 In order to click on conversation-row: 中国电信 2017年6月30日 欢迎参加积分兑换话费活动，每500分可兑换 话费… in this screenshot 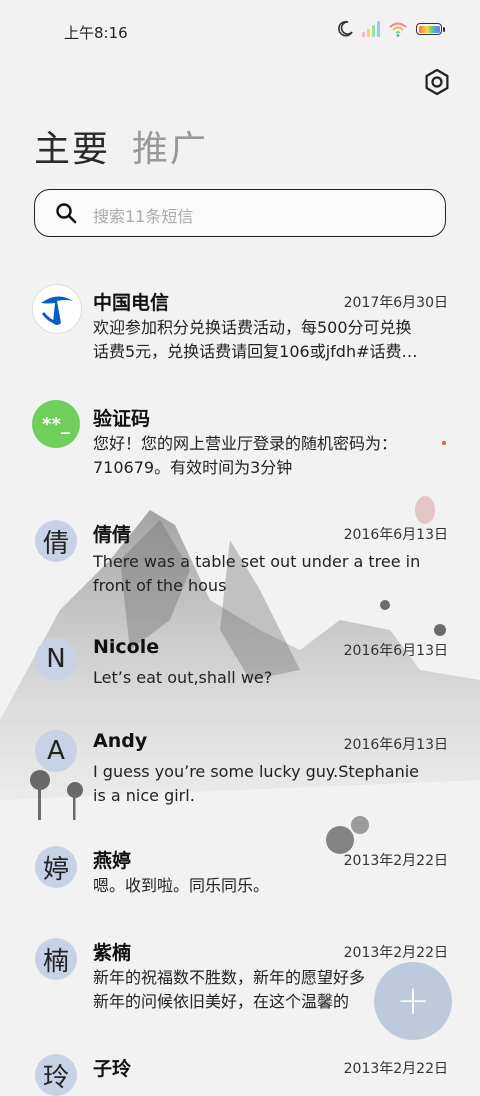, I will do `click(240, 330)`.